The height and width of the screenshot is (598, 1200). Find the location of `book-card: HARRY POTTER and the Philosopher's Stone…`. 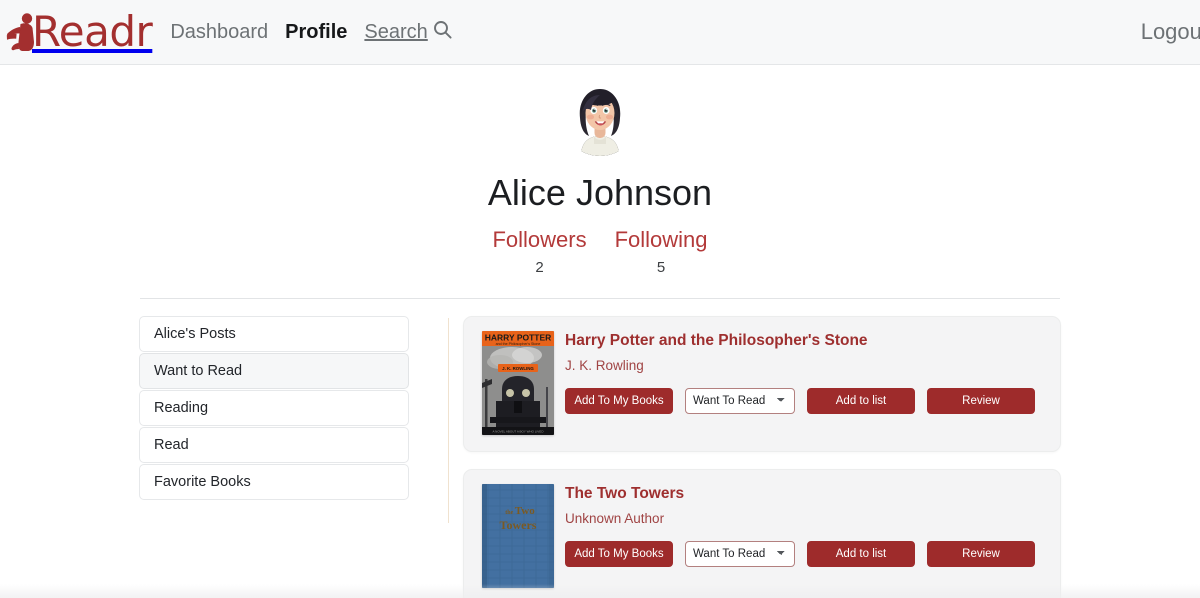

book-card: HARRY POTTER and the Philosopher's Stone… is located at coordinates (762, 383).